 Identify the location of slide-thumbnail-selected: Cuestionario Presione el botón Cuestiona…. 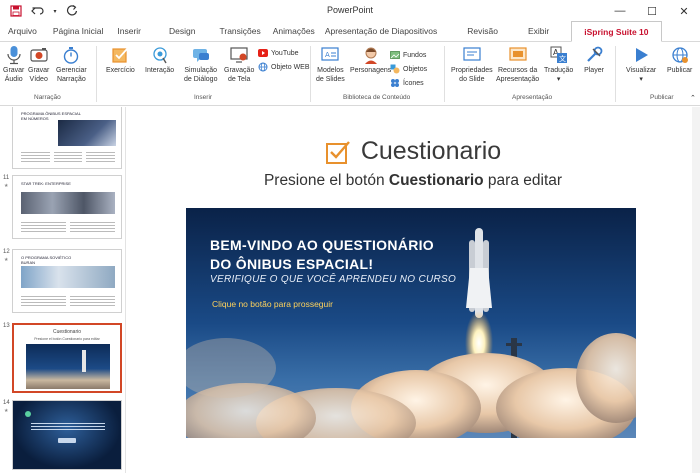
(67, 358).